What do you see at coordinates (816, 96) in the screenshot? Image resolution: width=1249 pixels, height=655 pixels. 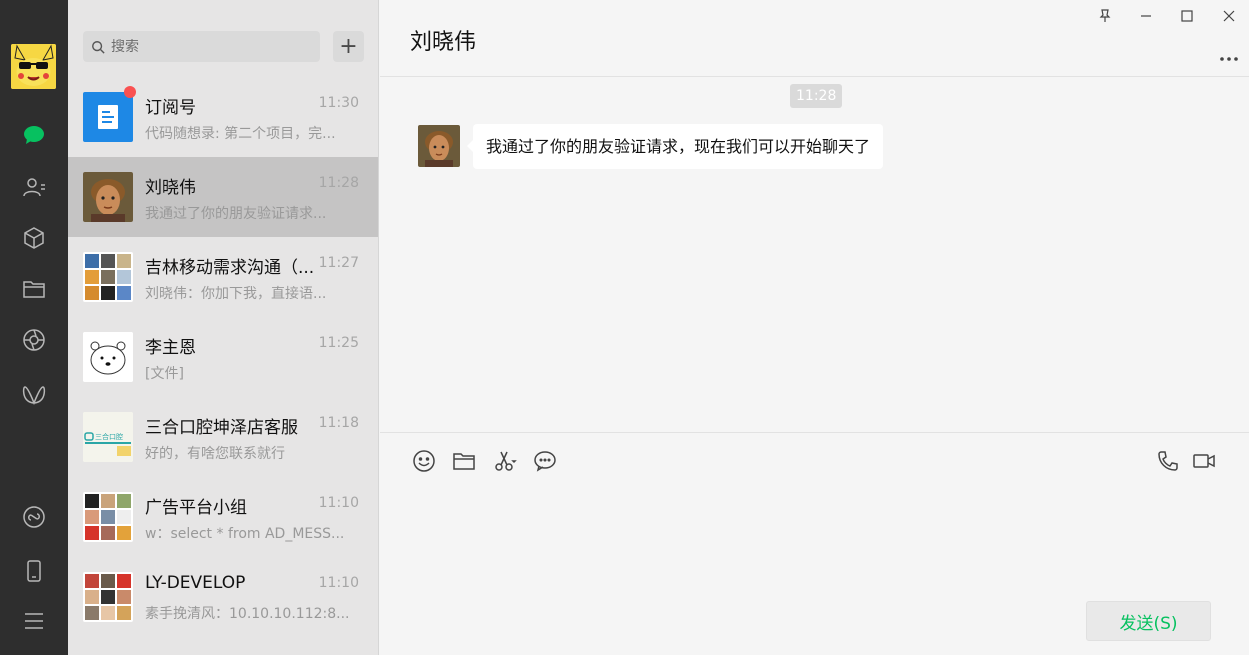 I see `message-timestamp: 11:28` at bounding box center [816, 96].